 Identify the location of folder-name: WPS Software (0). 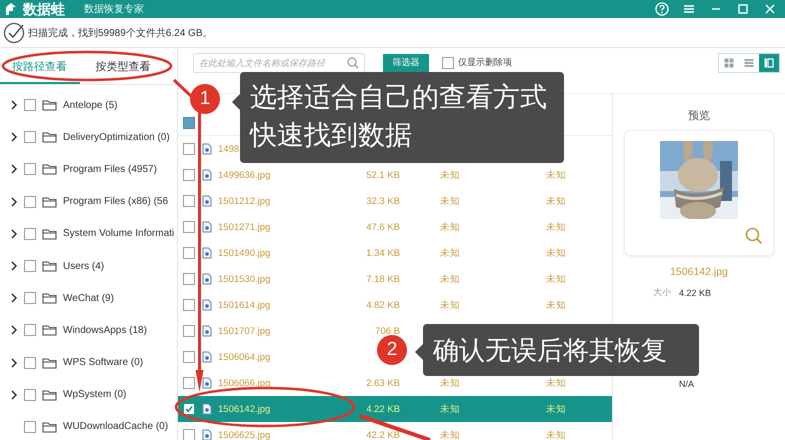
(103, 362).